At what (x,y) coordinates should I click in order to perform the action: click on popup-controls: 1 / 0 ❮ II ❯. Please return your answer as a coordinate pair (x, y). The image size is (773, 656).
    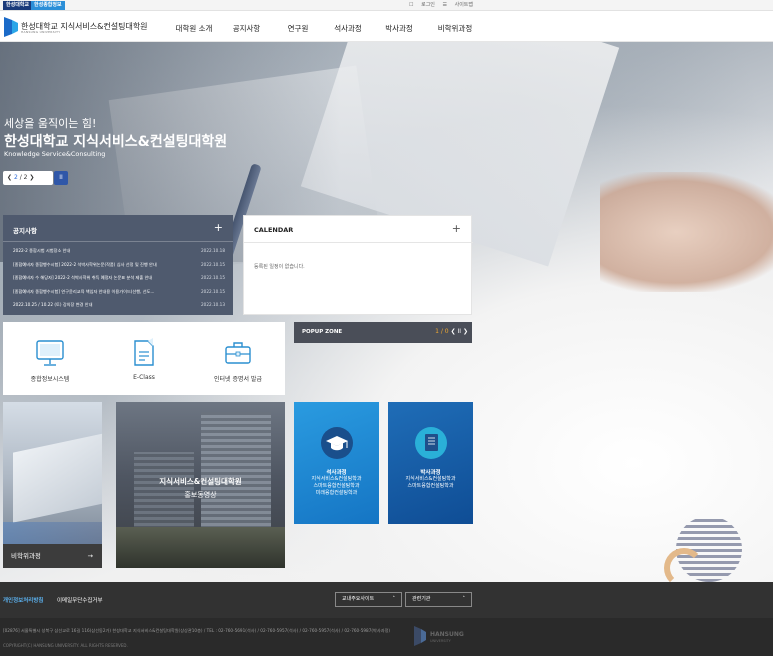
    Looking at the image, I should click on (451, 331).